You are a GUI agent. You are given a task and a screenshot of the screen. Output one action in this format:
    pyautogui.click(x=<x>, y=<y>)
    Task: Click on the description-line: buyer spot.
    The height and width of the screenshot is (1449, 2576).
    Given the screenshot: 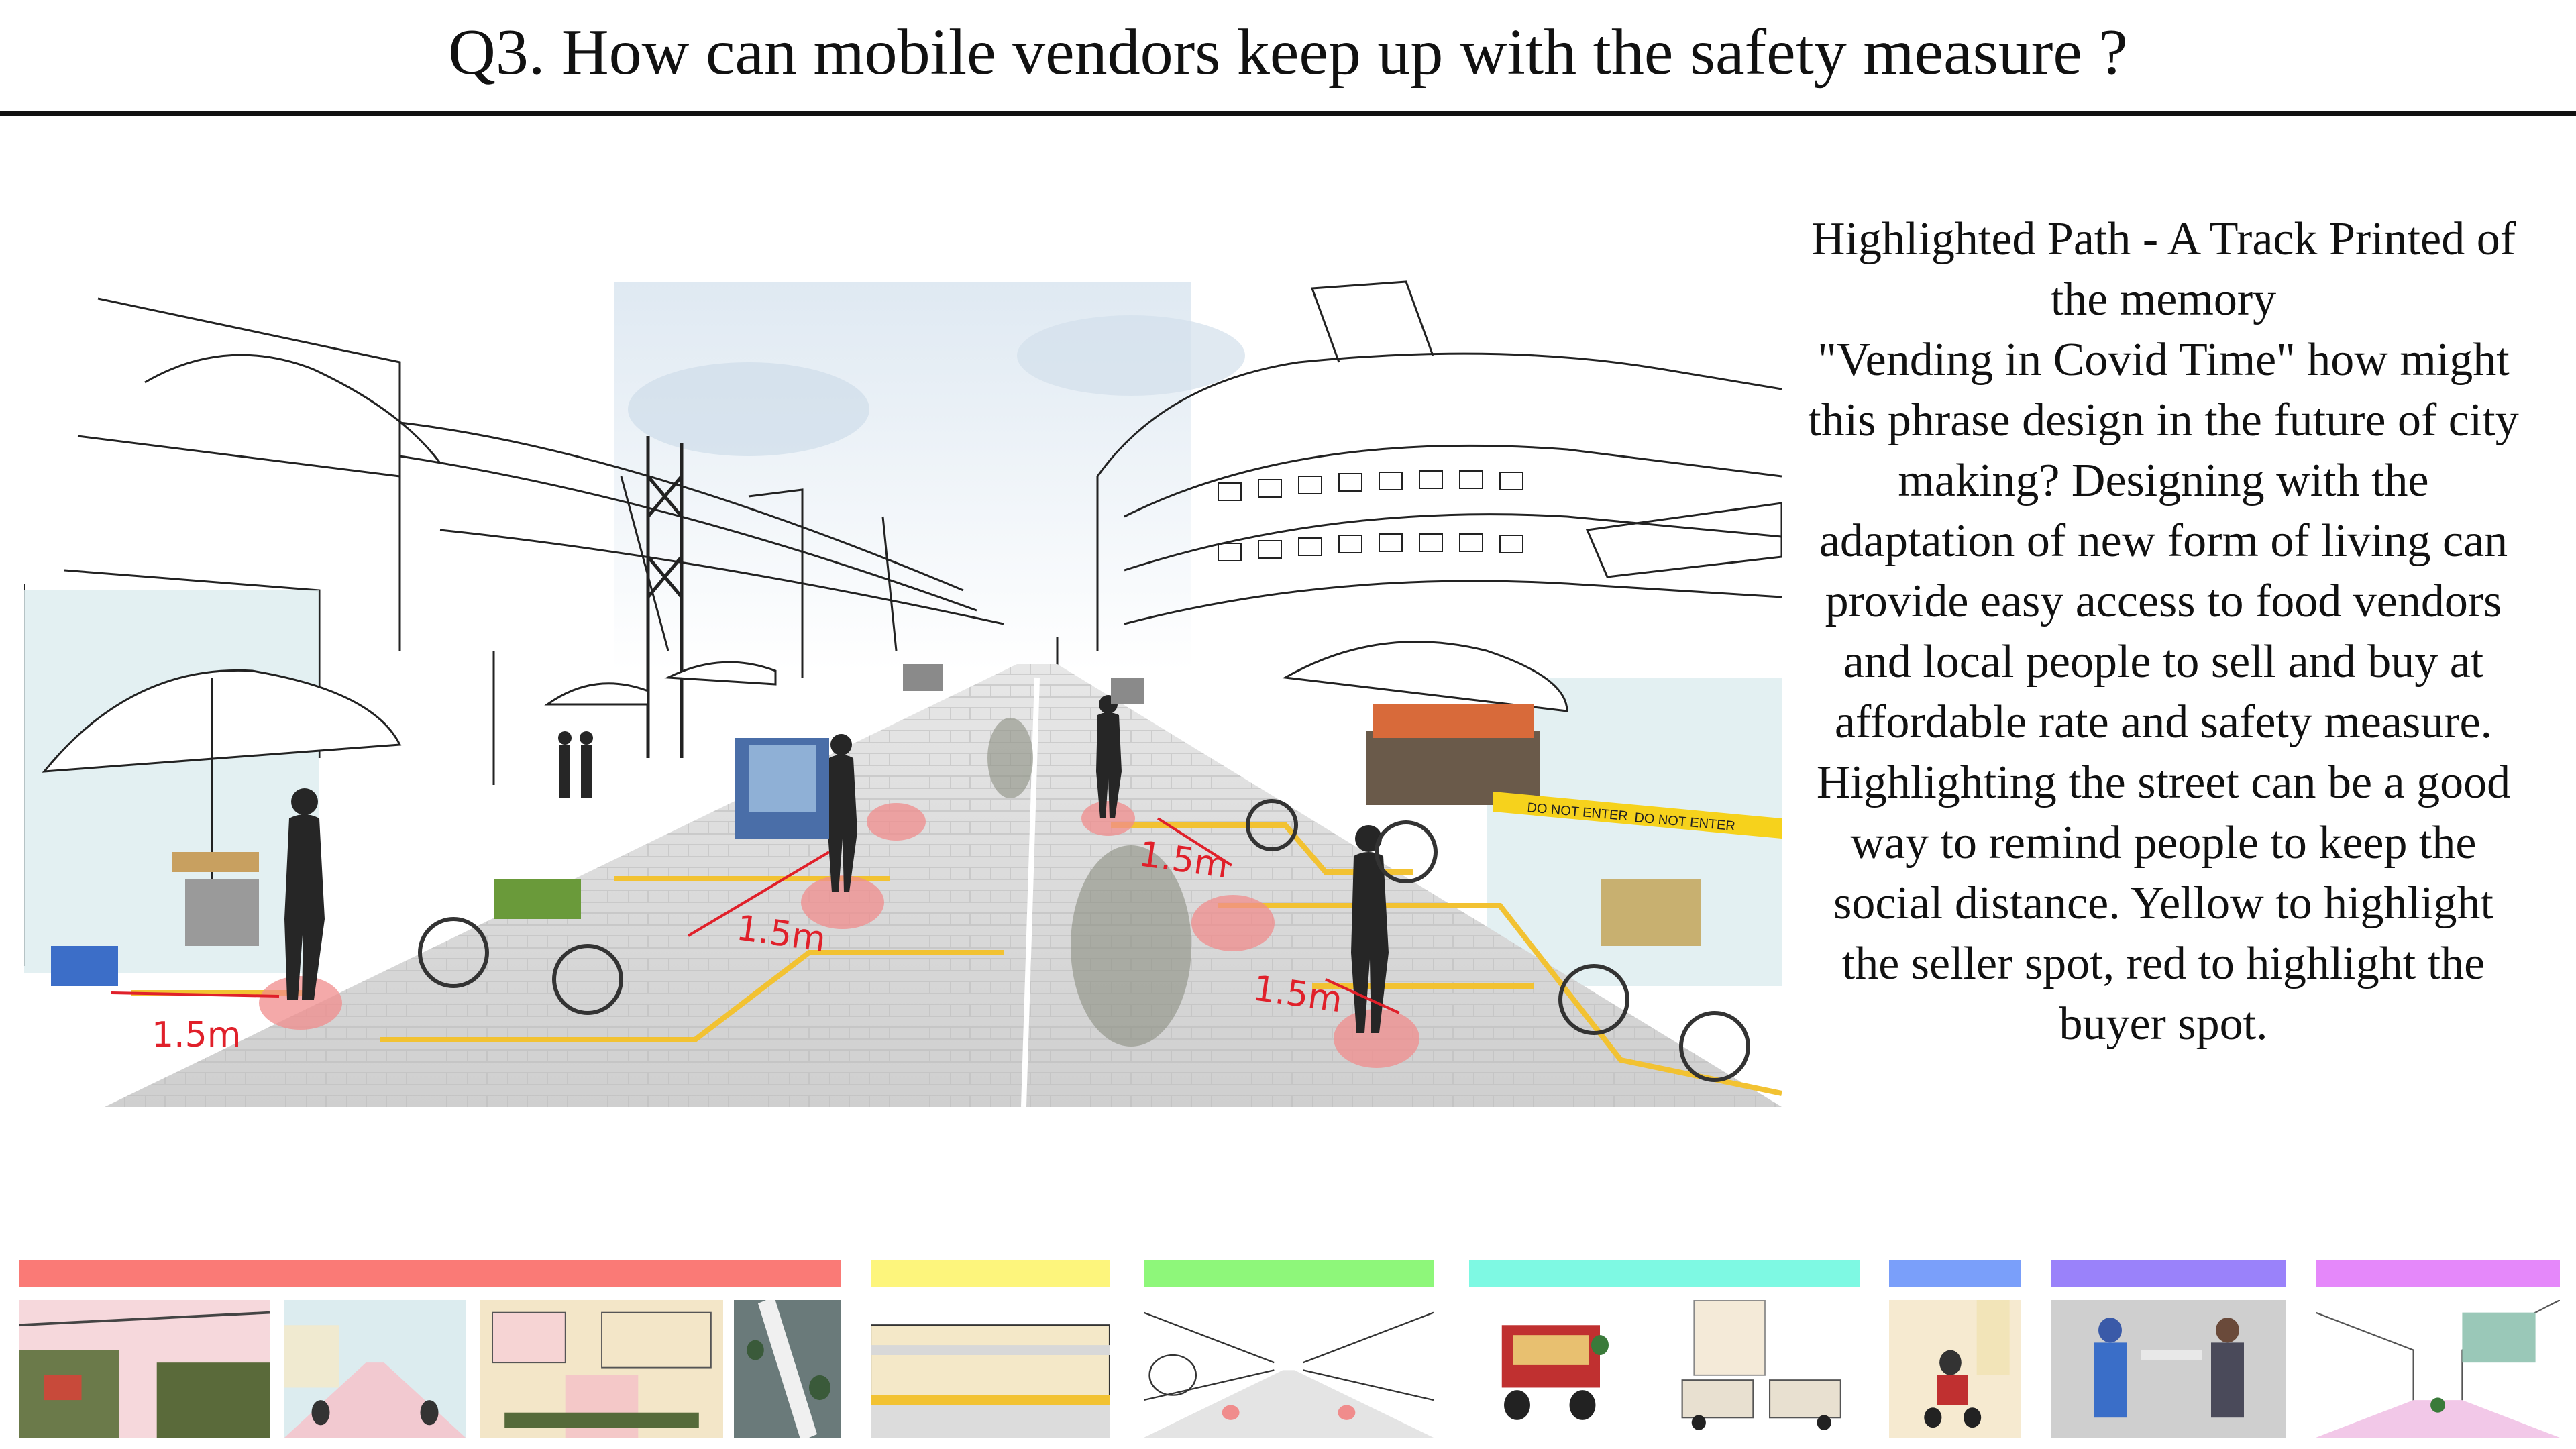 What is the action you would take?
    pyautogui.click(x=2163, y=1024)
    